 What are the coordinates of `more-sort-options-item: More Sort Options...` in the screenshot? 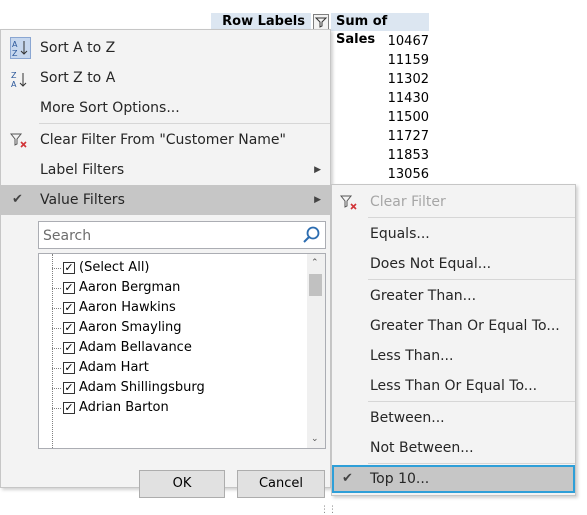 It's located at (165, 108).